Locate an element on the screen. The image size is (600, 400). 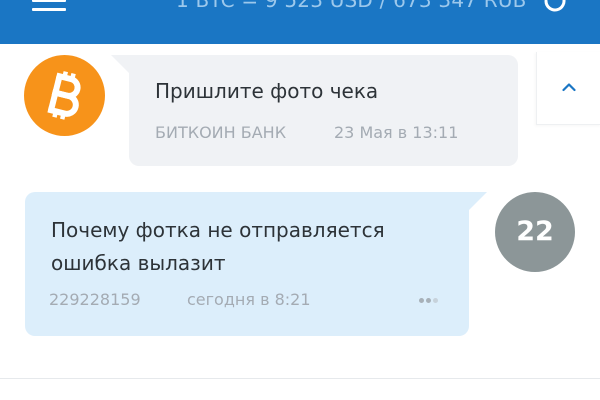
bitcoin-avatar is located at coordinates (64, 95).